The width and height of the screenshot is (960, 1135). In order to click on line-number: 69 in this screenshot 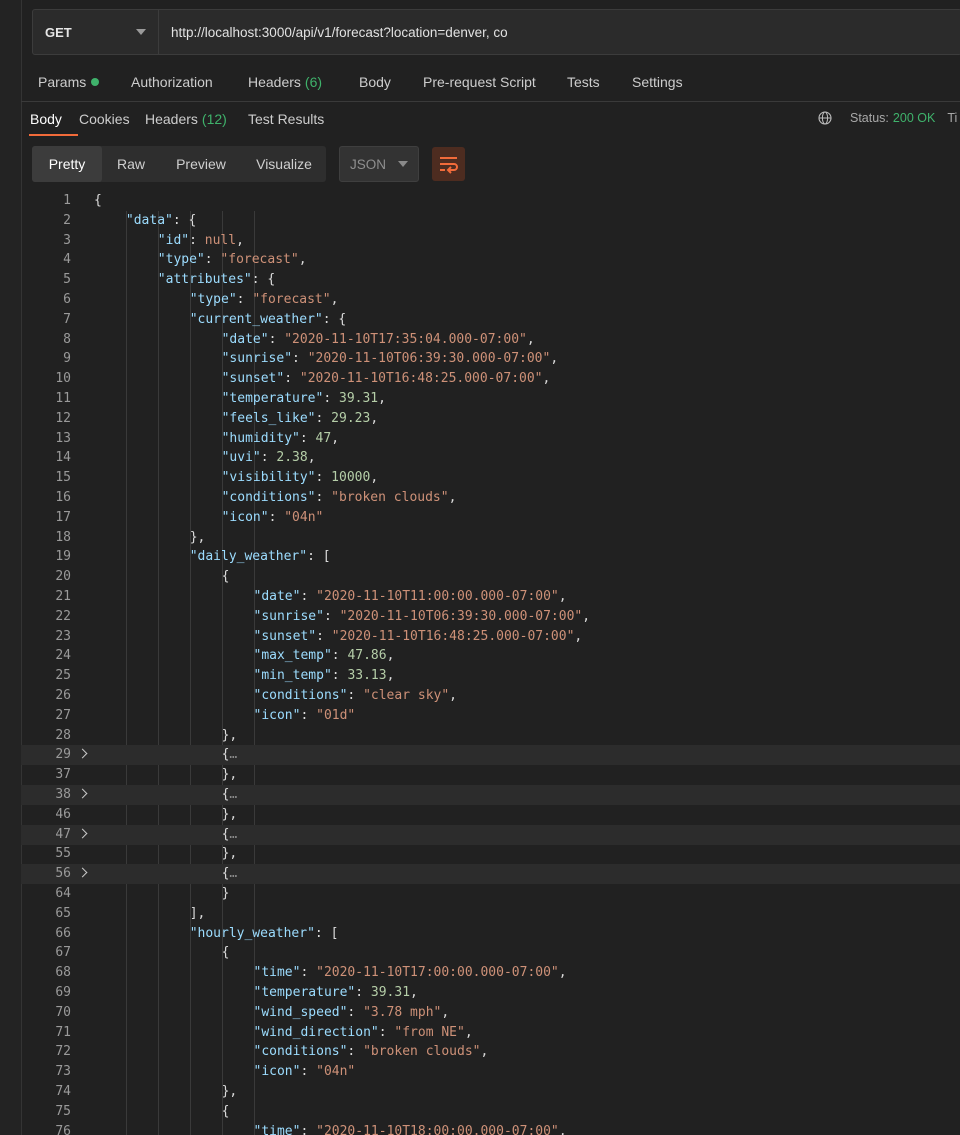, I will do `click(63, 992)`.